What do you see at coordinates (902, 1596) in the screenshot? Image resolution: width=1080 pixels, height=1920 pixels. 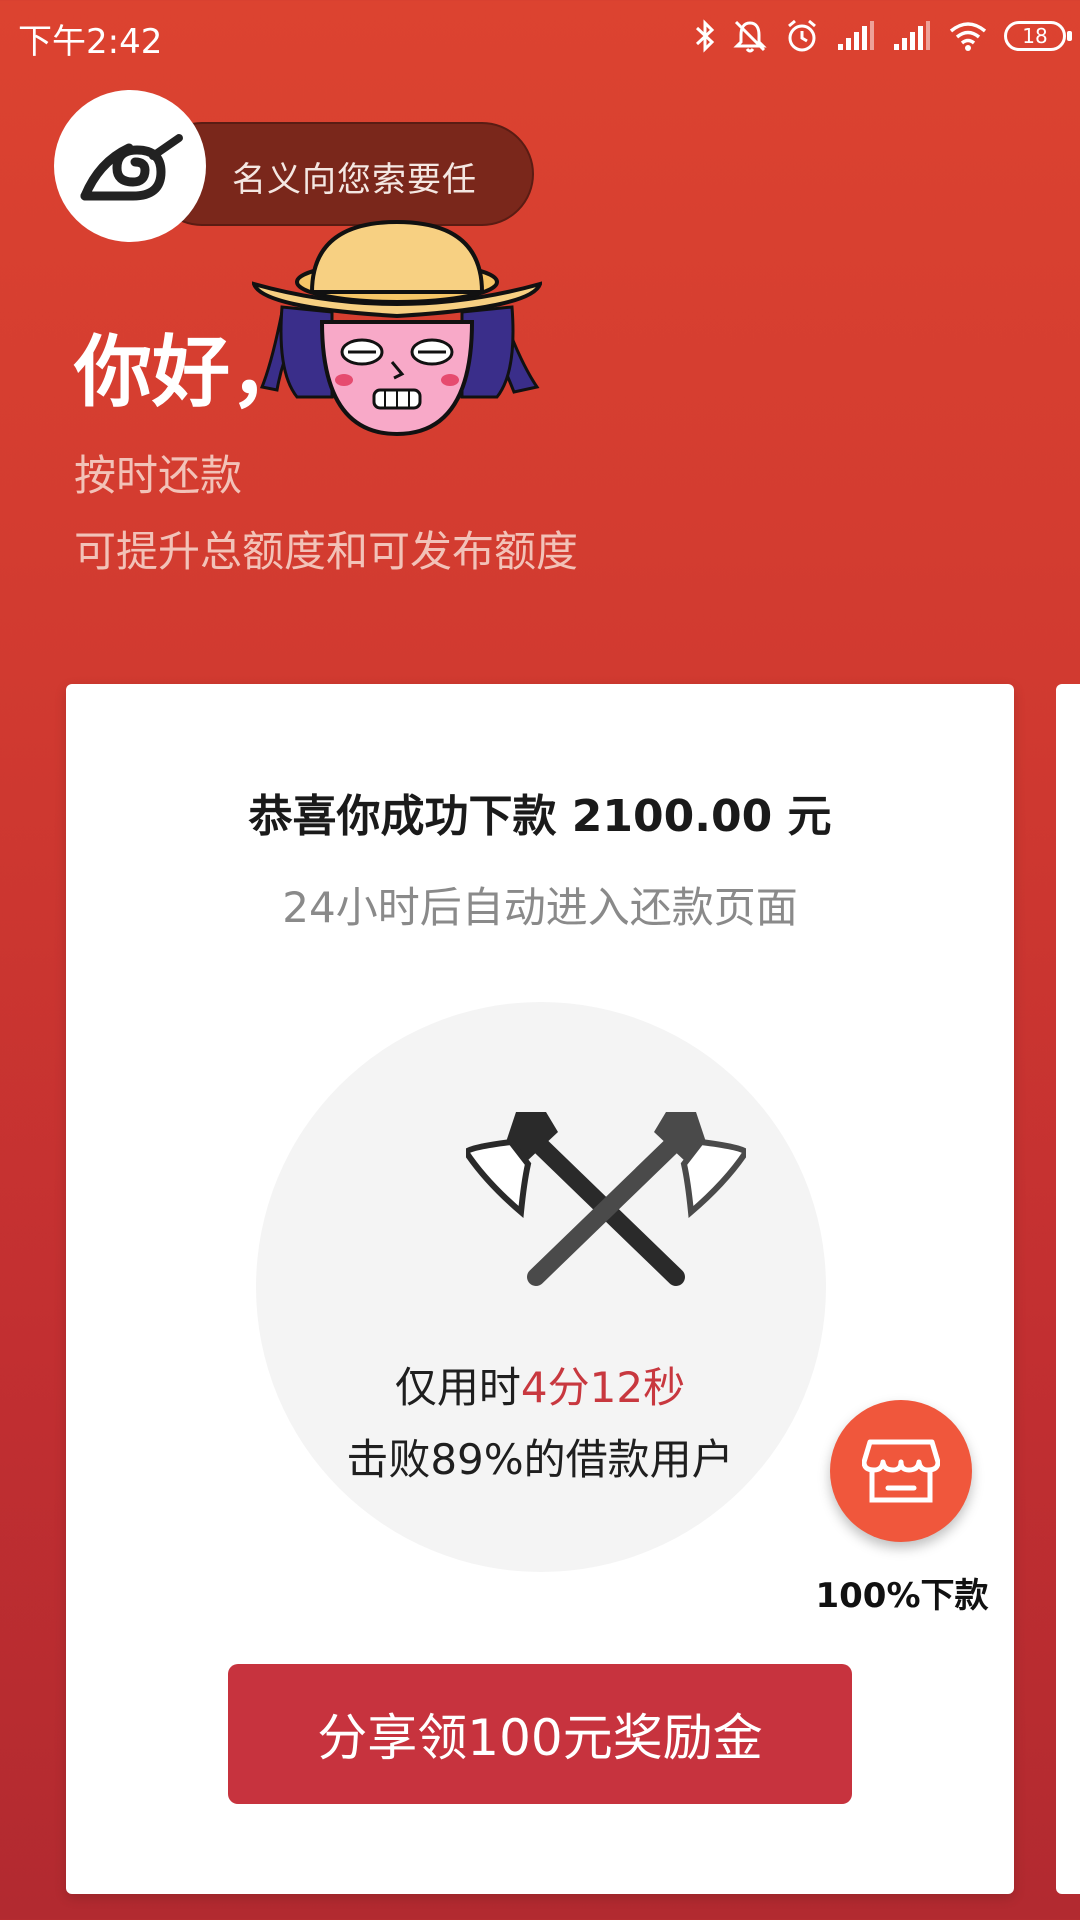 I see `fab-label: 100%下款` at bounding box center [902, 1596].